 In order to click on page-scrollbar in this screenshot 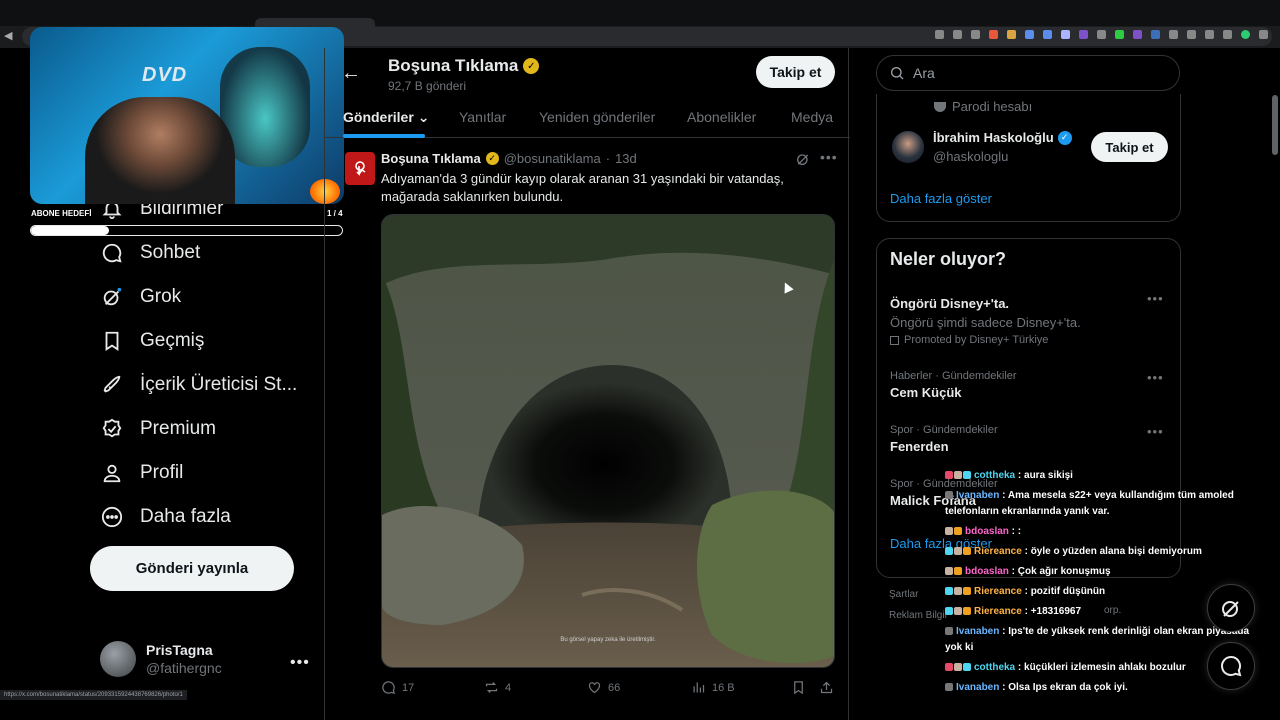, I will do `click(1275, 125)`.